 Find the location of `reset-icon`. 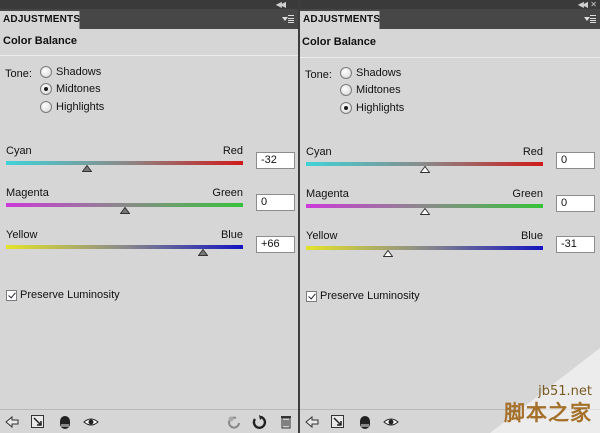

reset-icon is located at coordinates (259, 422).